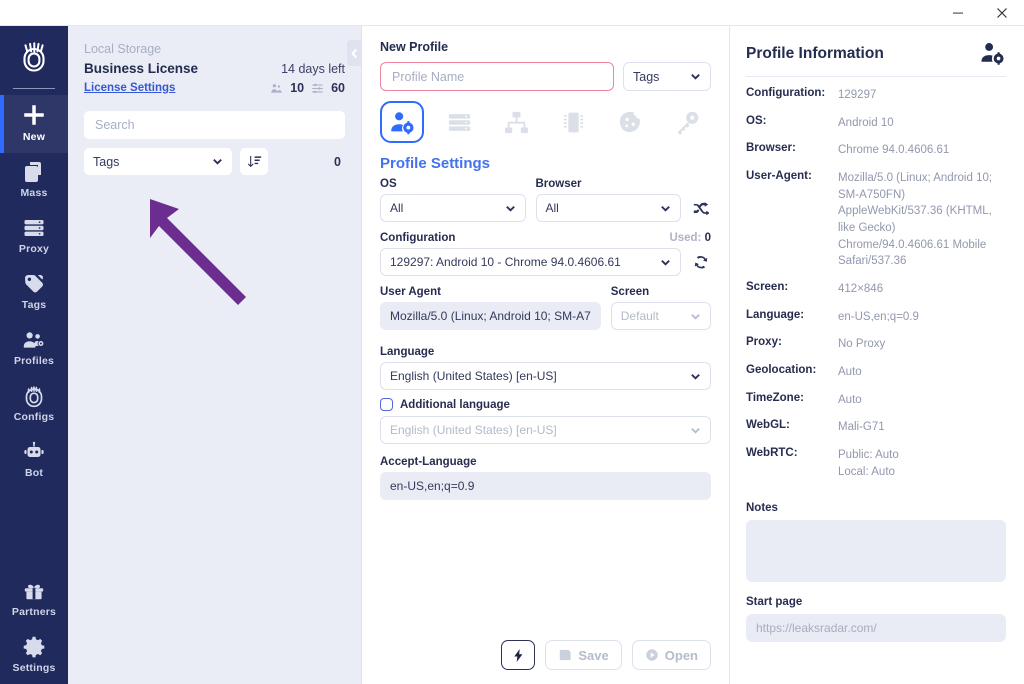 This screenshot has width=1024, height=684. I want to click on tab-cookies, so click(630, 122).